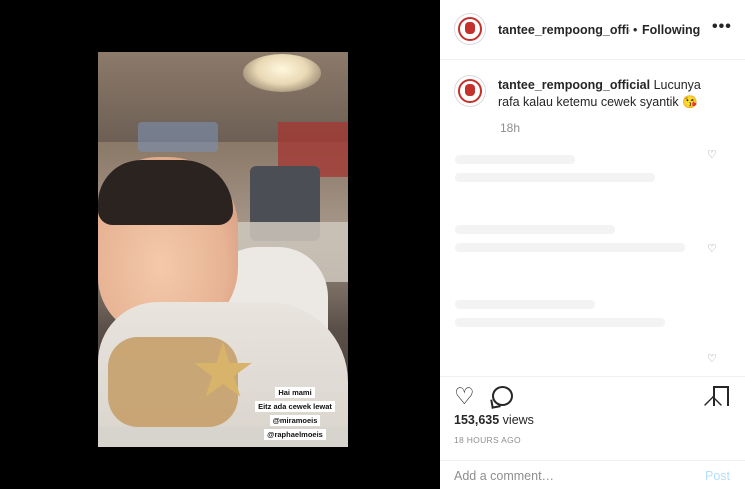 The height and width of the screenshot is (489, 745). I want to click on post-time-ago: 18 HOURS AGO, so click(487, 440).